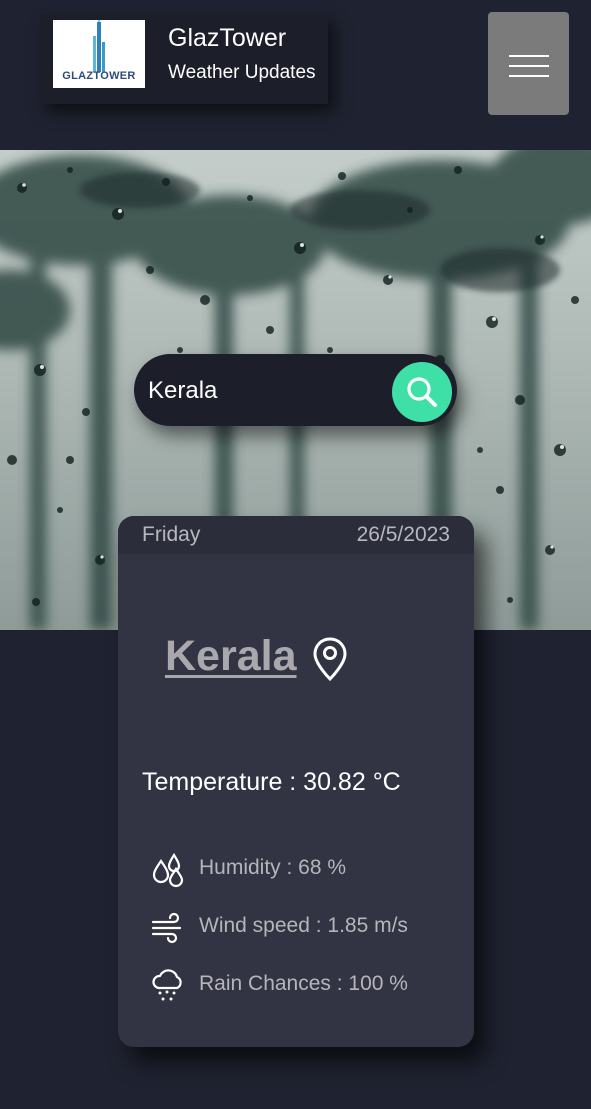 Image resolution: width=591 pixels, height=1109 pixels. Describe the element at coordinates (296, 535) in the screenshot. I see `card-header: Friday 26/5/2023` at that location.